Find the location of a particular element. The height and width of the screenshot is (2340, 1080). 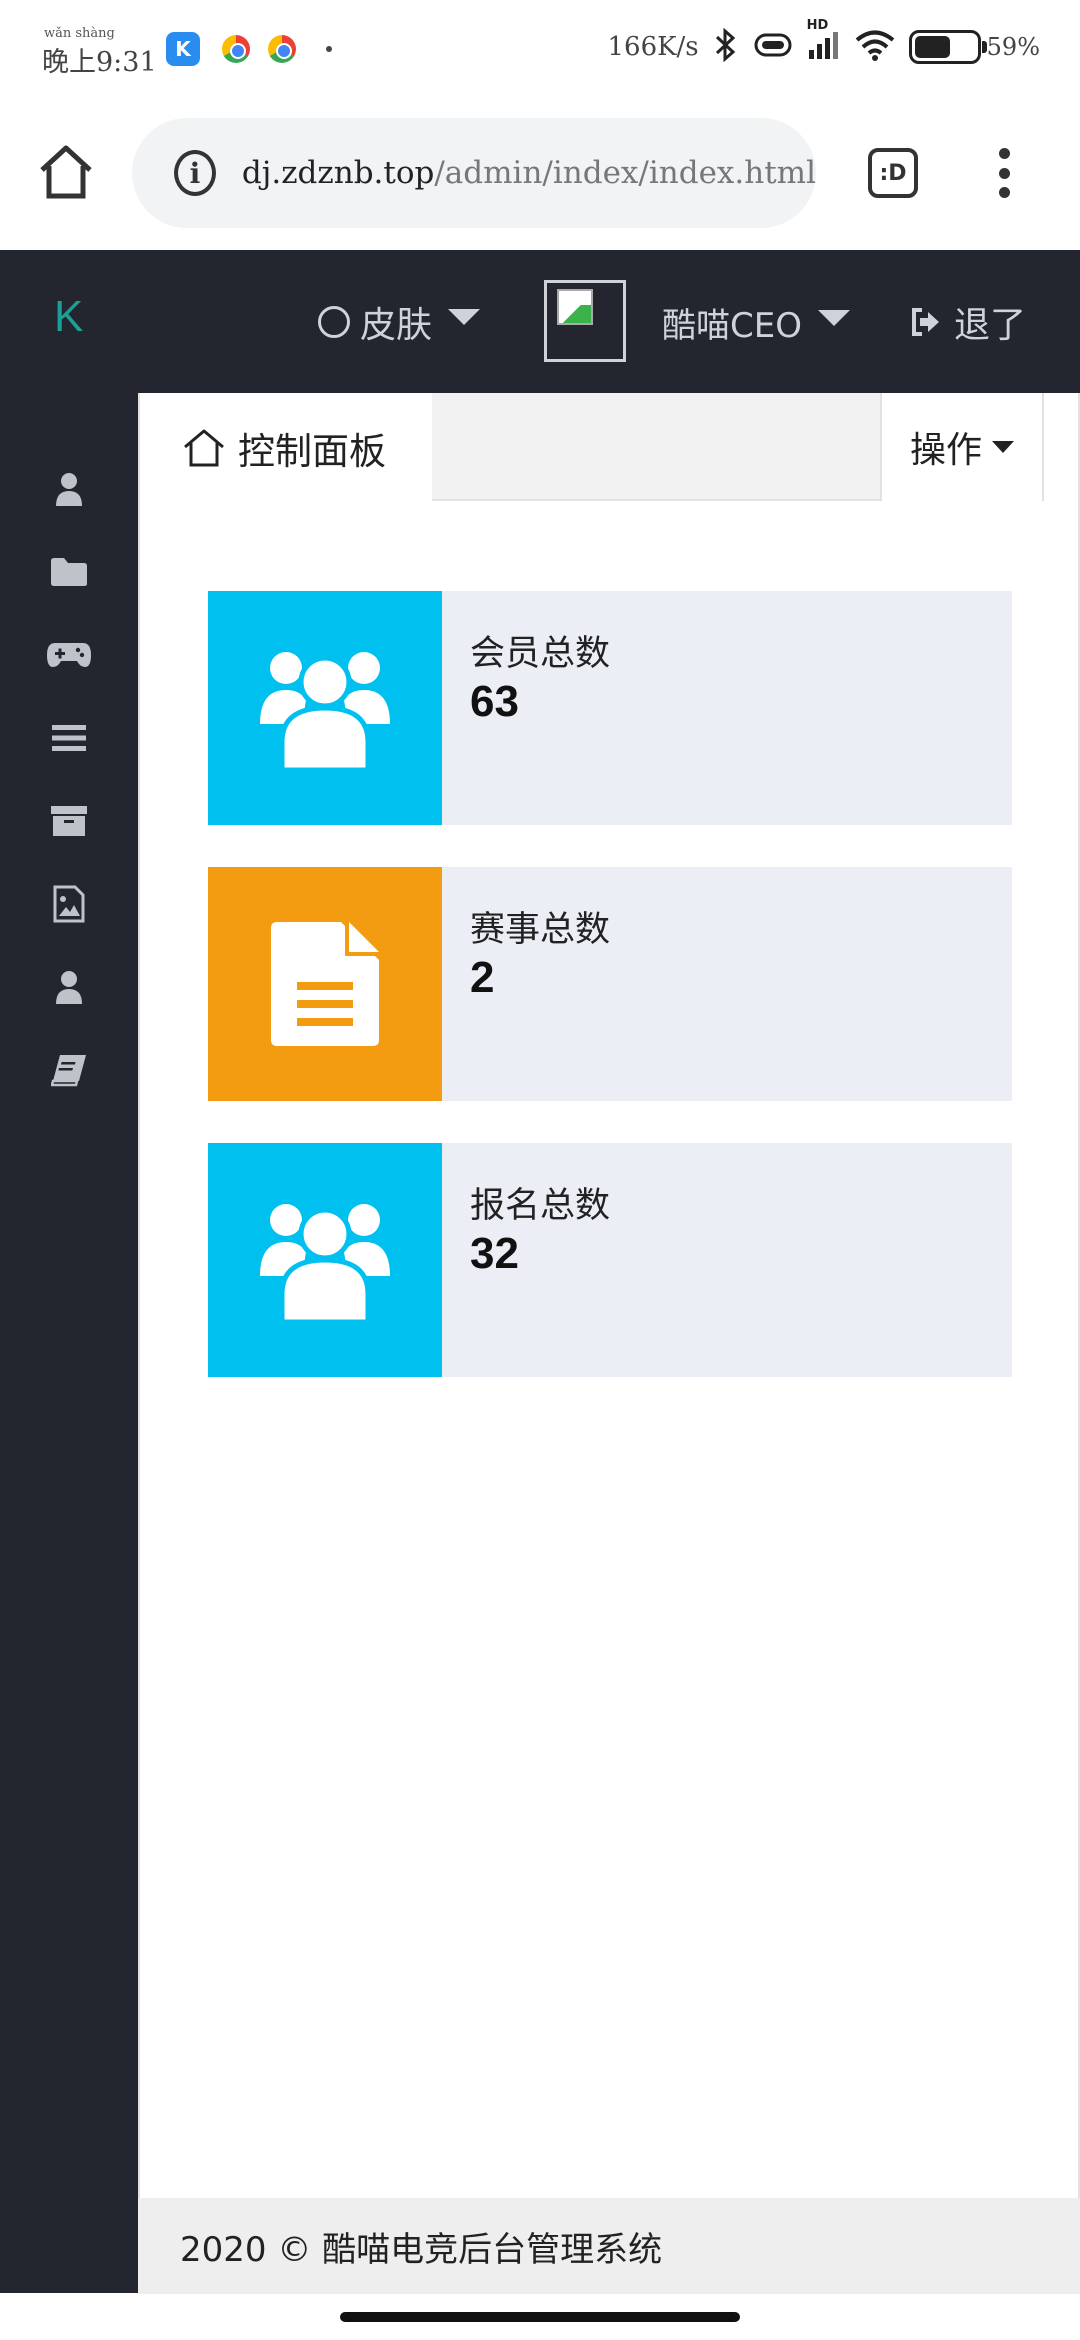

sidebar-item-book is located at coordinates (69, 1070).